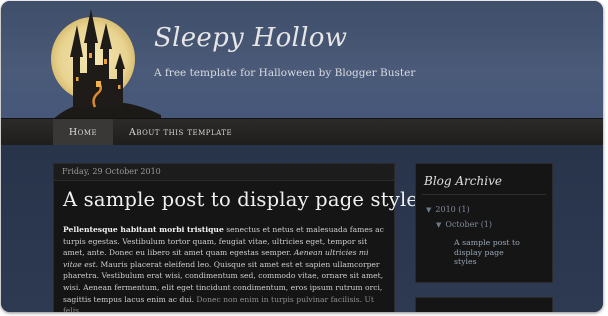 This screenshot has width=608, height=316. Describe the element at coordinates (245, 199) in the screenshot. I see `post-title: A sample post to display page styles` at that location.